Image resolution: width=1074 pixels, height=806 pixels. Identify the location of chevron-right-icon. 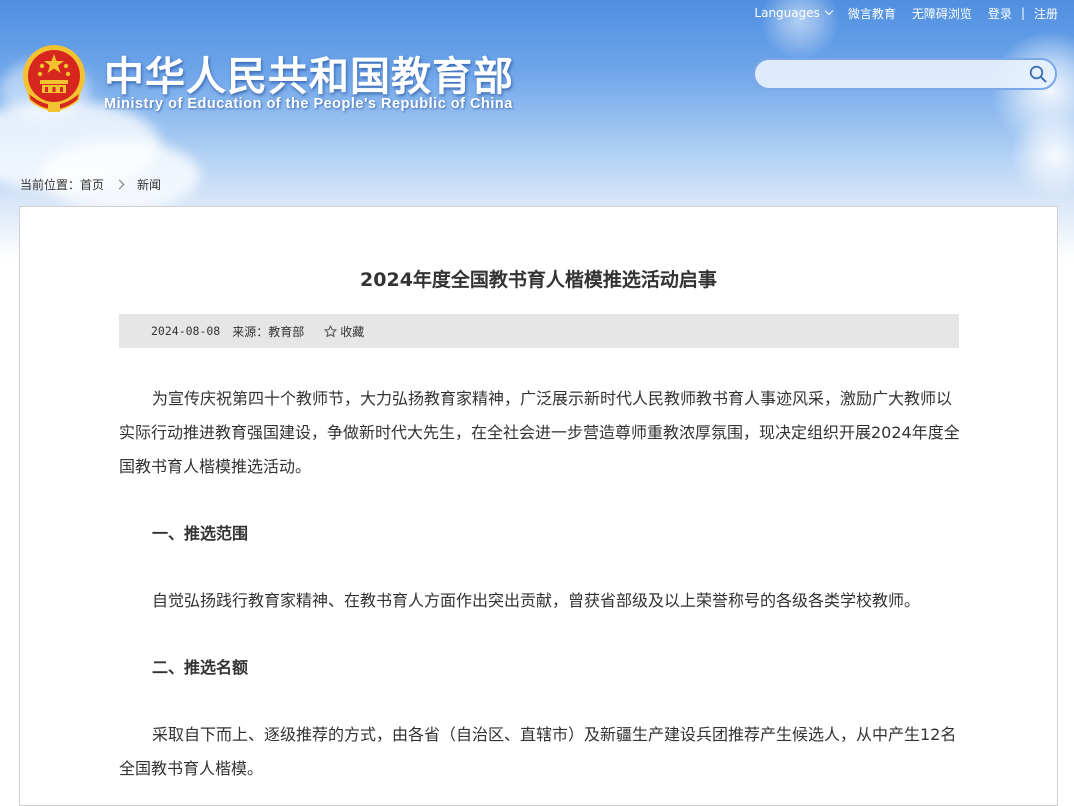
(119, 184).